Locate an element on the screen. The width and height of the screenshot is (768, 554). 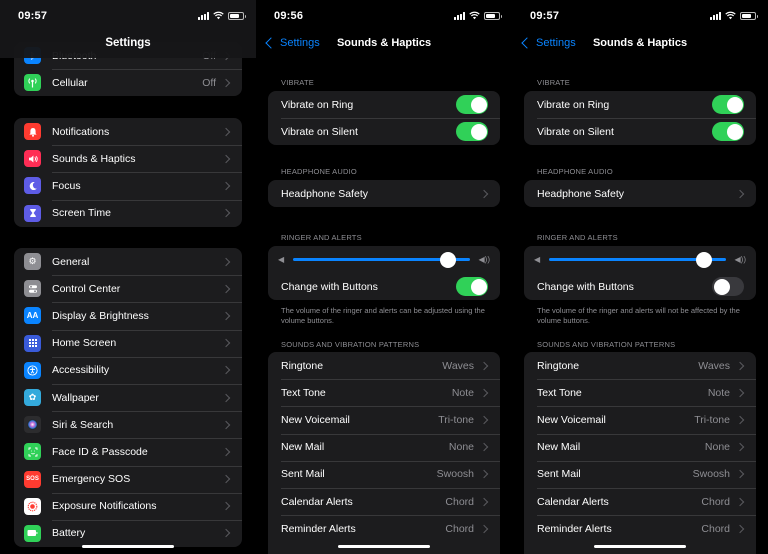
speaker-high-icon: ◀)) is located at coordinates (740, 260).